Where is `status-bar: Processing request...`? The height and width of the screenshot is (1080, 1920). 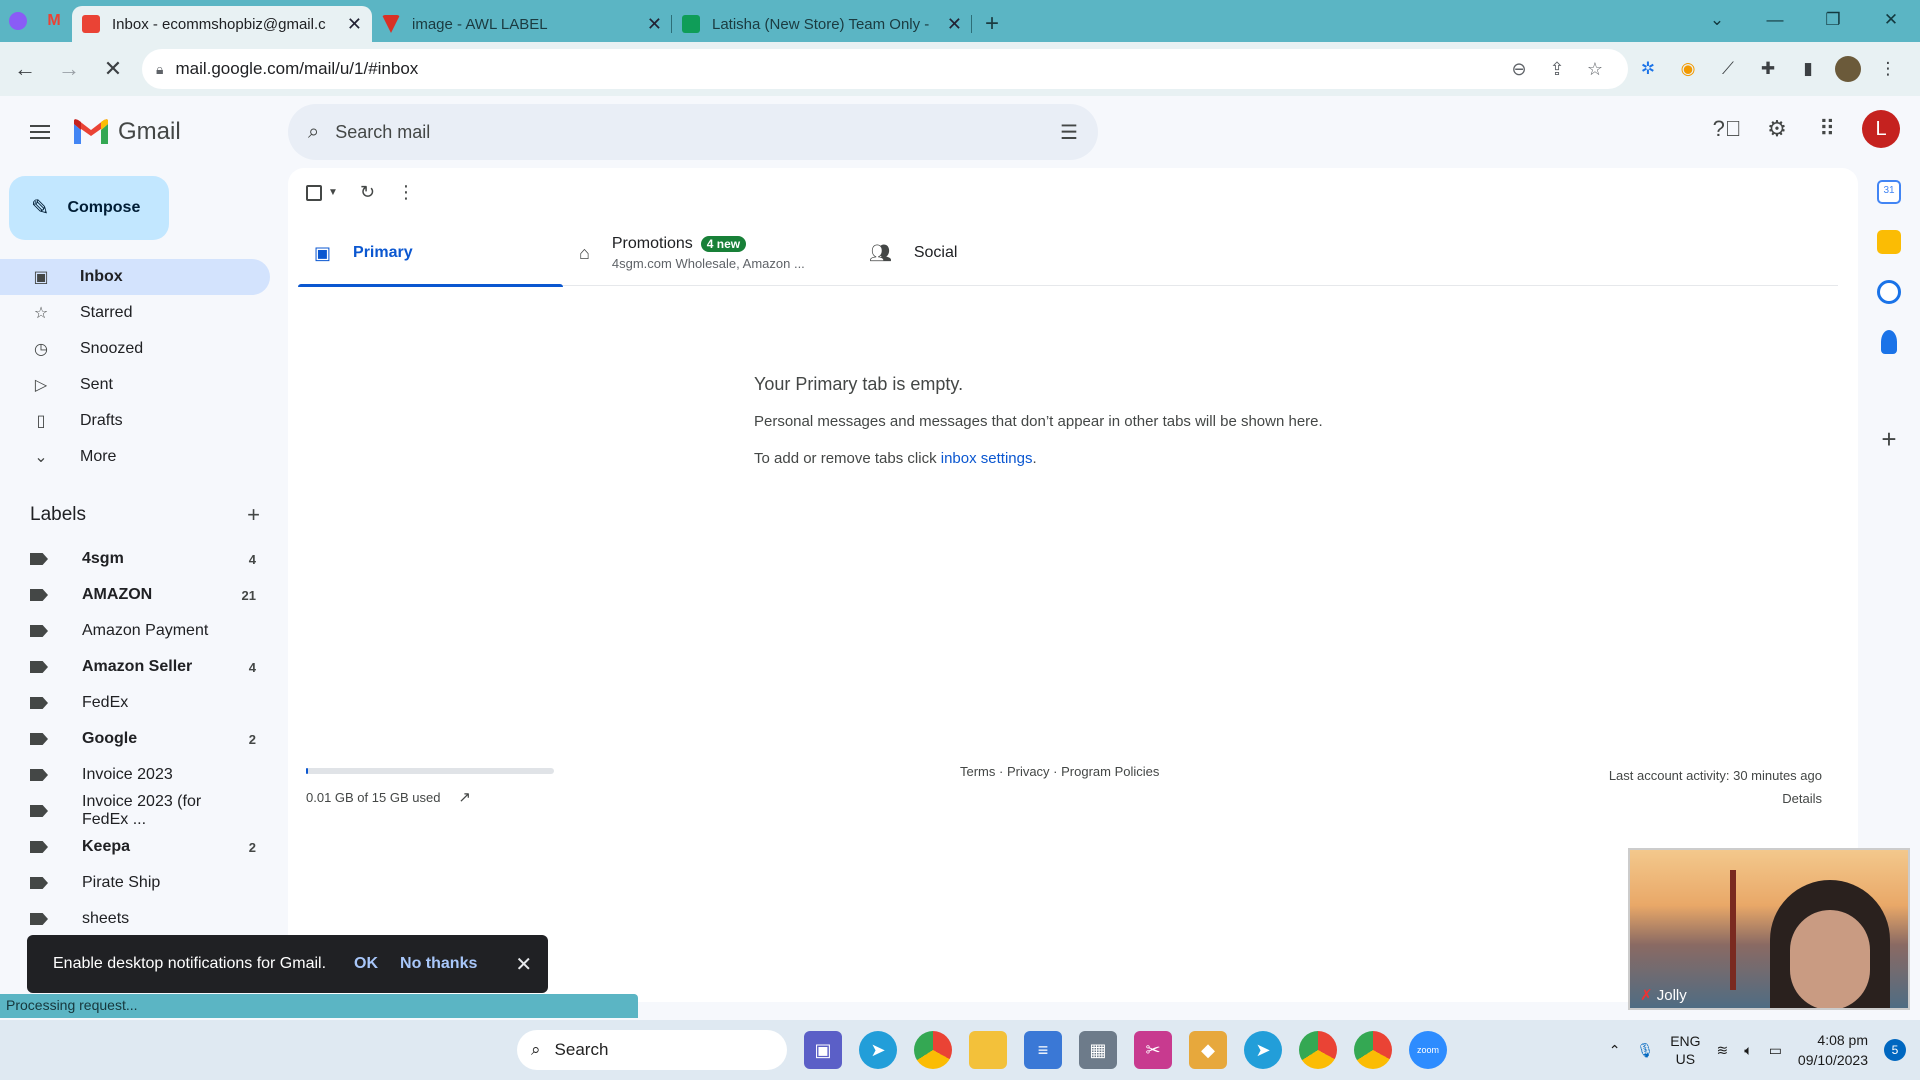 status-bar: Processing request... is located at coordinates (319, 1006).